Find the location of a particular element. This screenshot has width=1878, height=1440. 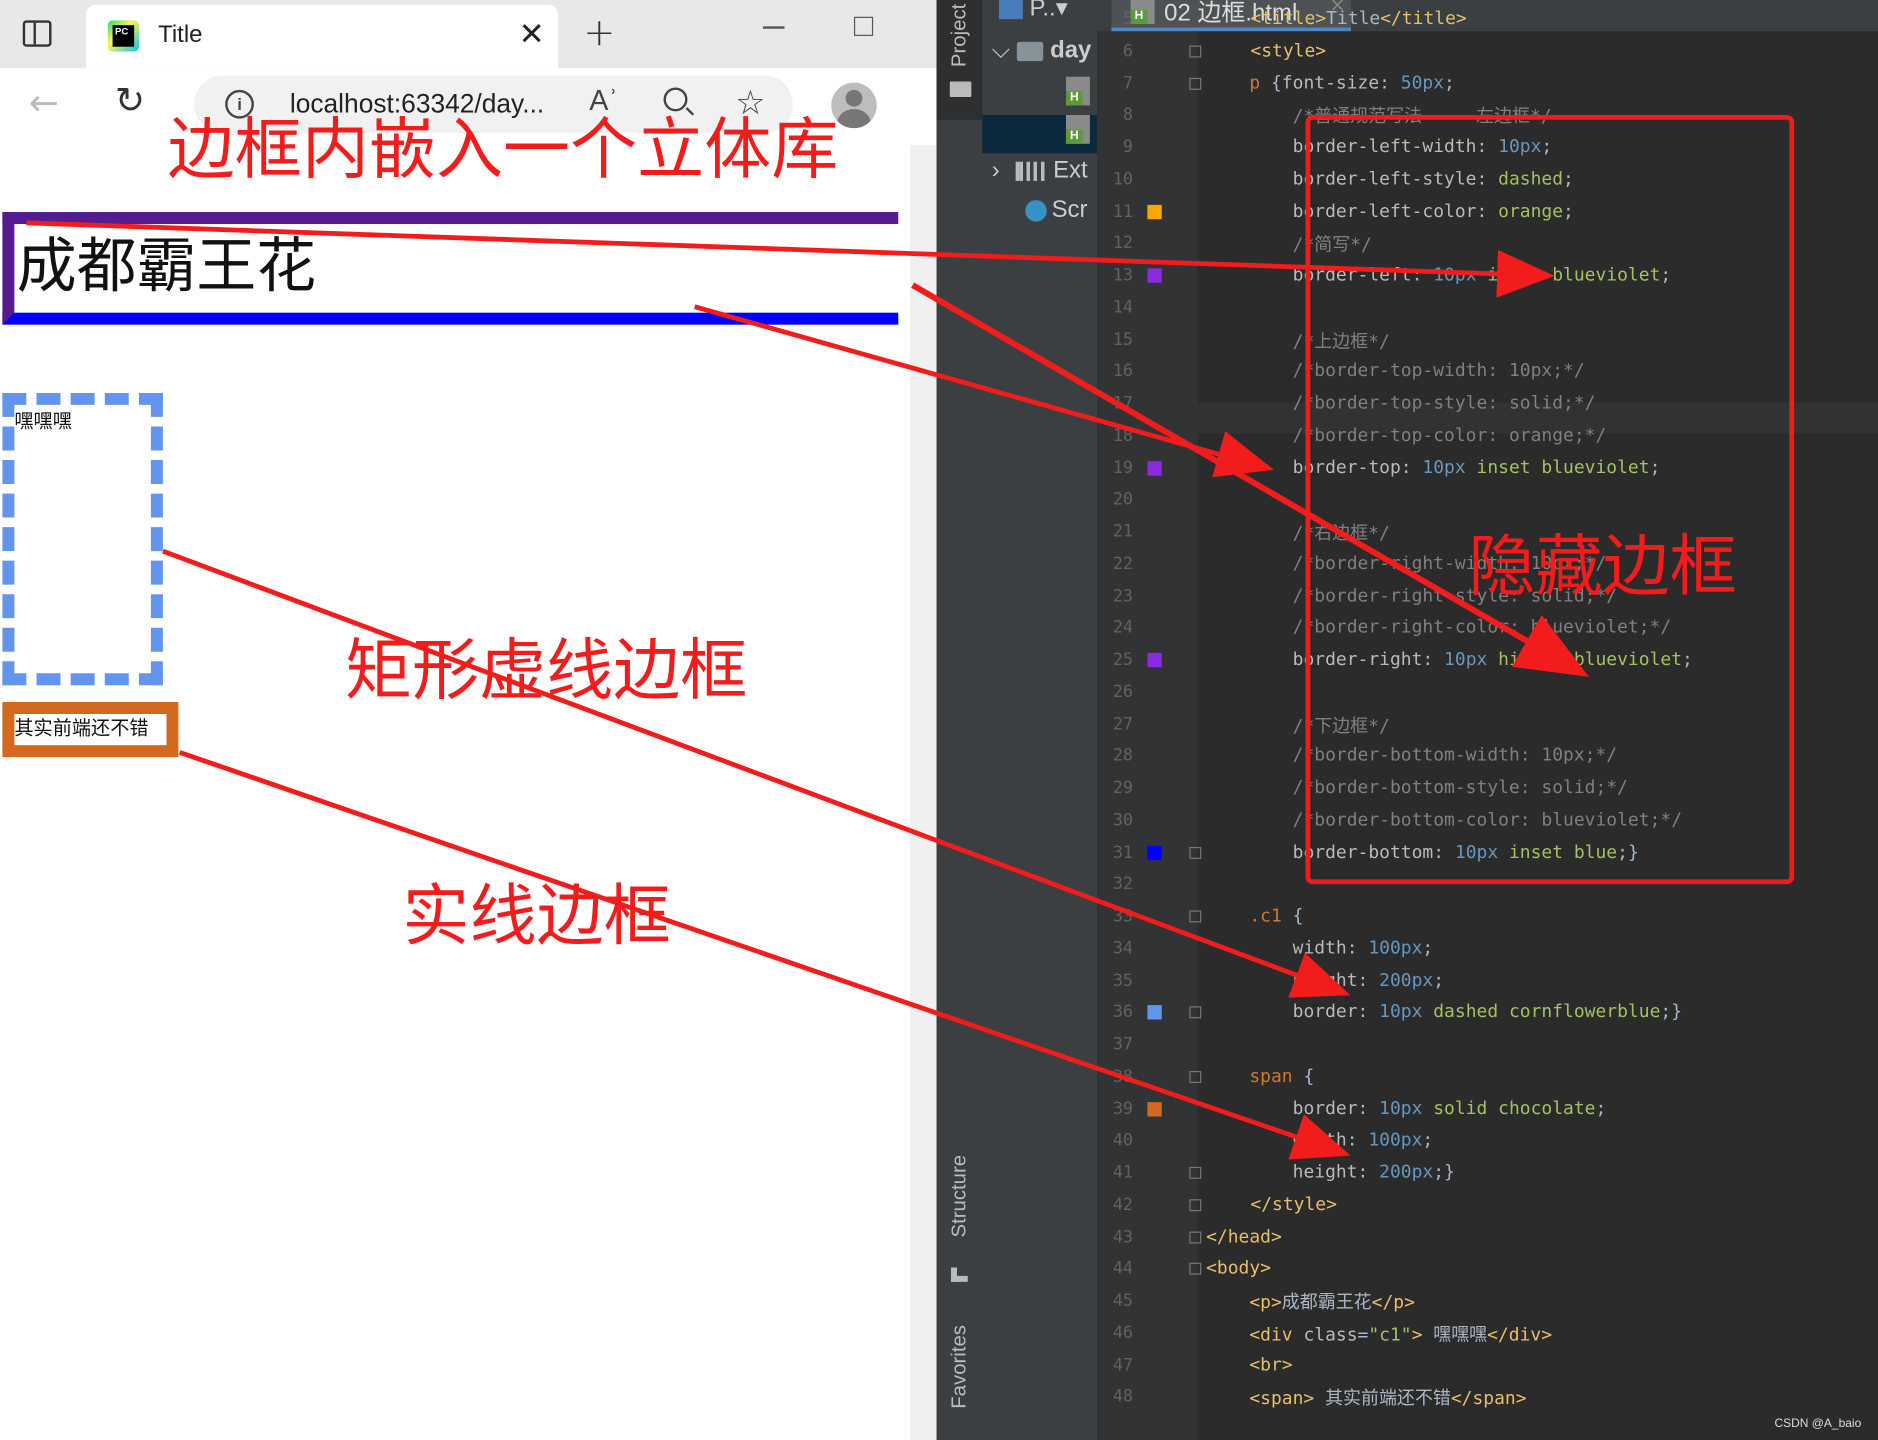

arrow-to-bottom-border is located at coordinates (984, 391).